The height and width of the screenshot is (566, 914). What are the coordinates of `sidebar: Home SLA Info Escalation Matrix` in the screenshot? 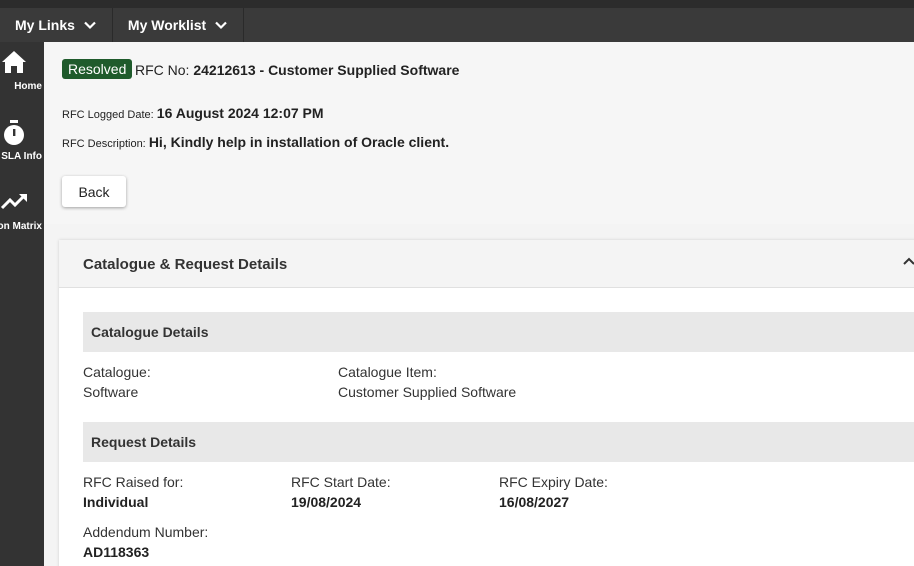 It's located at (22, 304).